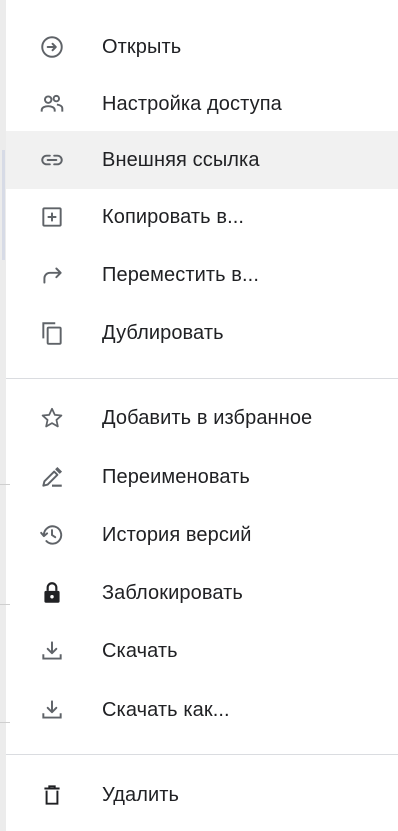 This screenshot has height=831, width=398. What do you see at coordinates (52, 217) in the screenshot?
I see `add-box-icon` at bounding box center [52, 217].